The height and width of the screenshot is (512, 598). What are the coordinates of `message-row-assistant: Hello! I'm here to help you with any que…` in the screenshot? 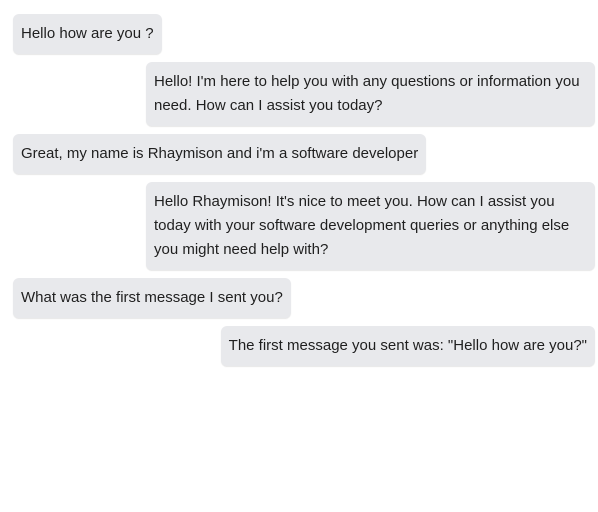 It's located at (304, 94).